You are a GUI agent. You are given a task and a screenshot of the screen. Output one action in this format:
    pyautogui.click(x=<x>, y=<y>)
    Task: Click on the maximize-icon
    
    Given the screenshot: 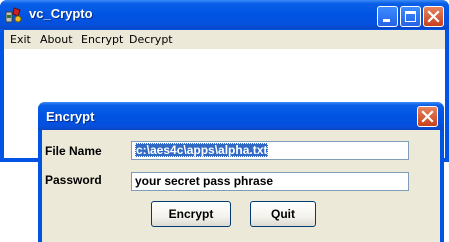 What is the action you would take?
    pyautogui.click(x=410, y=16)
    